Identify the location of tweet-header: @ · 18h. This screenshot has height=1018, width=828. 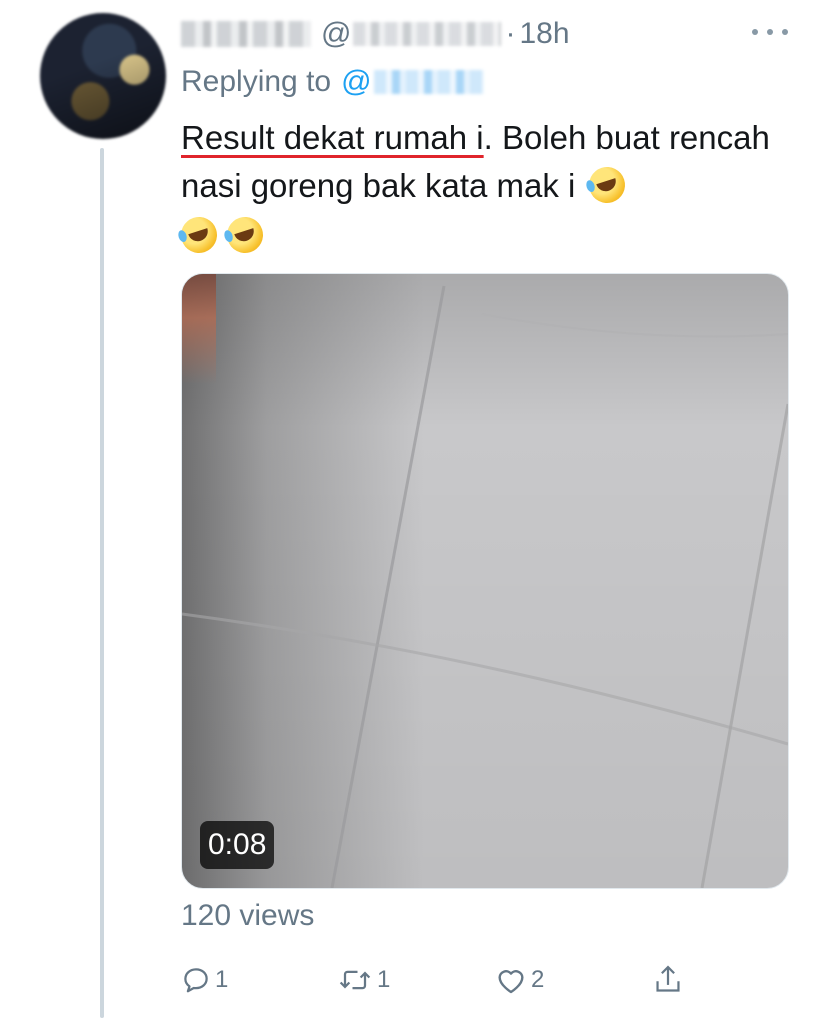
(375, 34).